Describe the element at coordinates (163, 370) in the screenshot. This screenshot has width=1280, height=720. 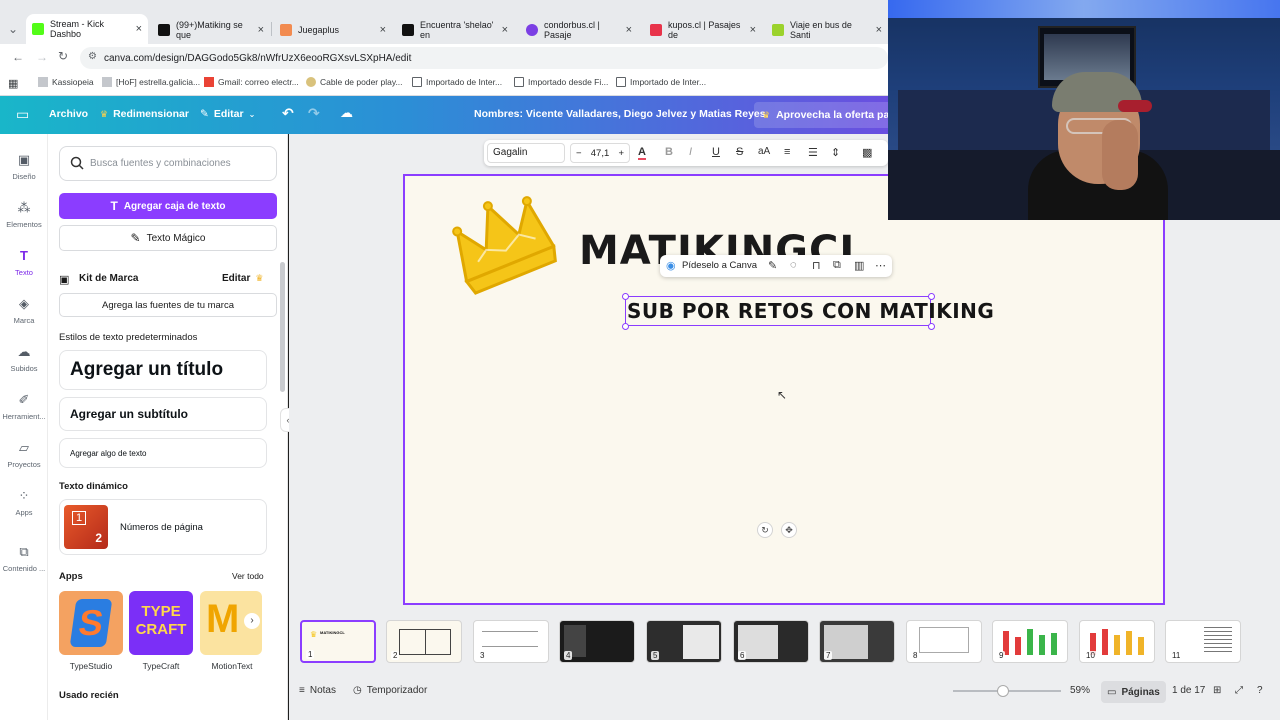
I see `add-heading-card: Agregar un título` at that location.